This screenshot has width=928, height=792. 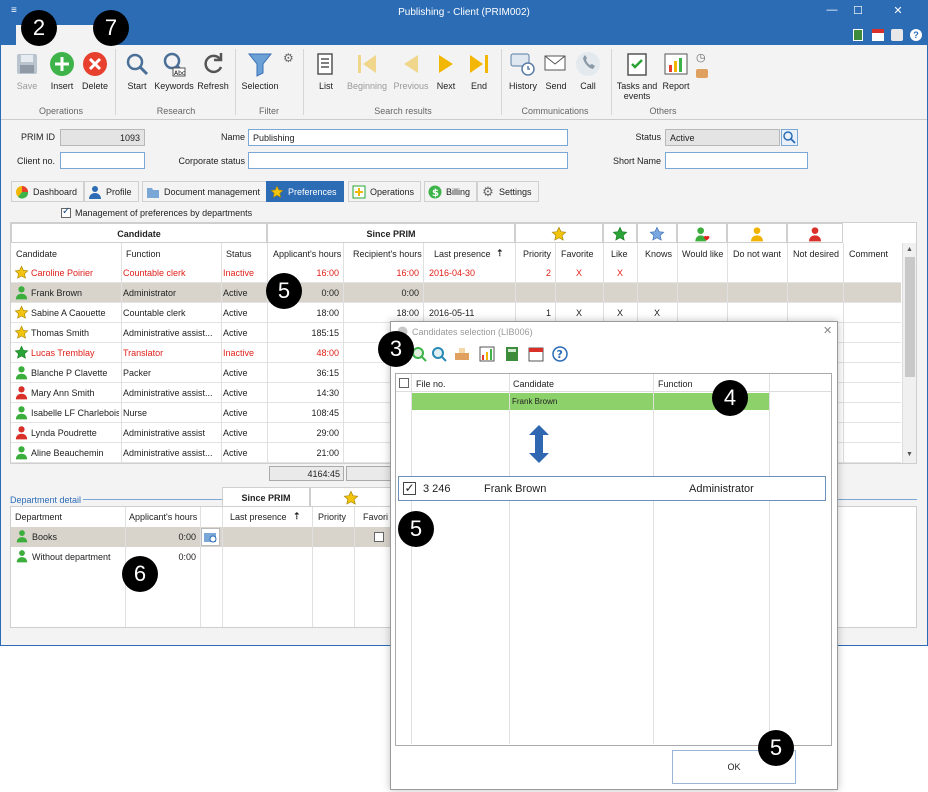 I want to click on col-knows: Knows, so click(x=658, y=254).